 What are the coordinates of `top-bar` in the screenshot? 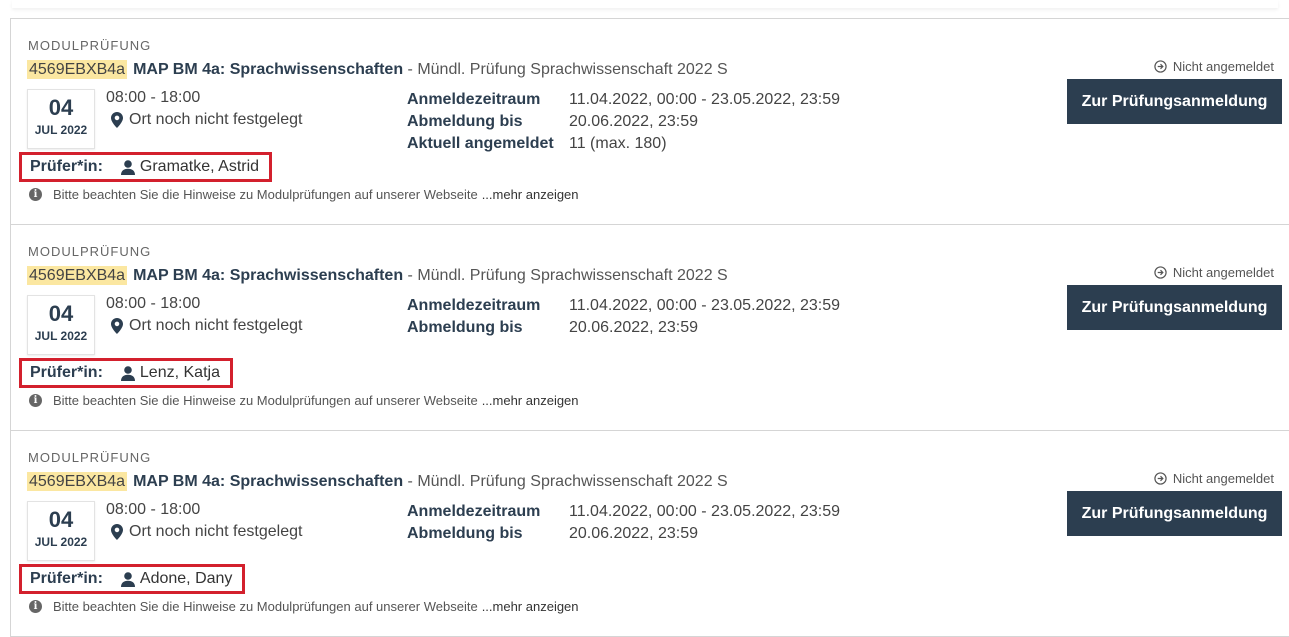 It's located at (645, 4).